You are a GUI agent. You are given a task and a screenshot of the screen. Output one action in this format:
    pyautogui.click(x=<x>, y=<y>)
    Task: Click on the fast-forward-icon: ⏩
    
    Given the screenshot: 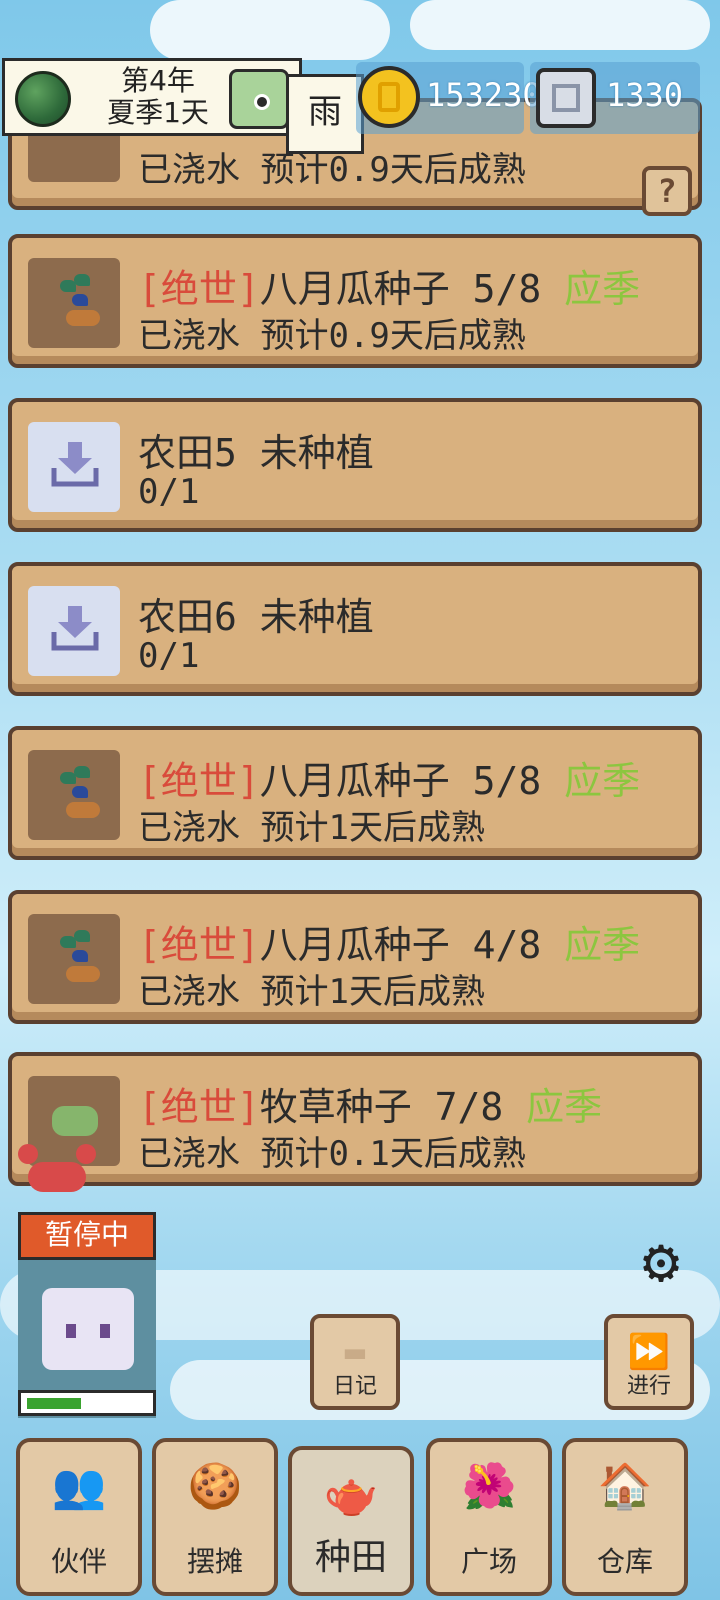 What is the action you would take?
    pyautogui.click(x=649, y=1352)
    